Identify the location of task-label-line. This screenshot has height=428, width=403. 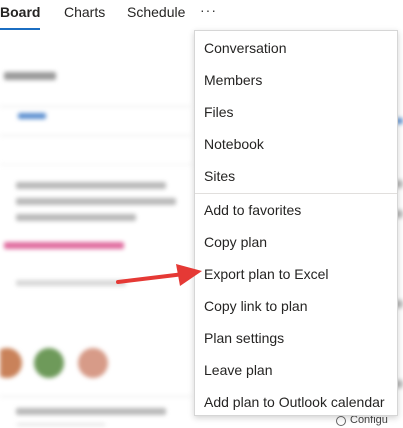
(64, 245).